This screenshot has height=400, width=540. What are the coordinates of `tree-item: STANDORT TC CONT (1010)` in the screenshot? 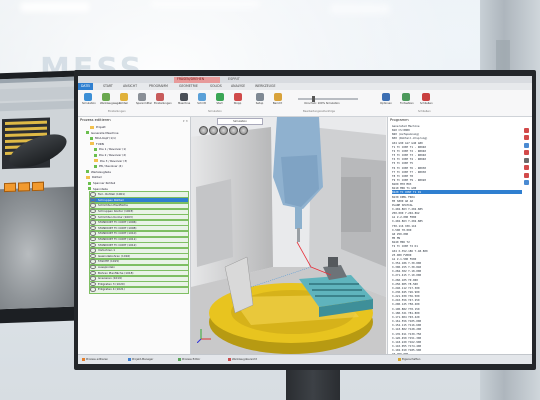 It's located at (139, 234).